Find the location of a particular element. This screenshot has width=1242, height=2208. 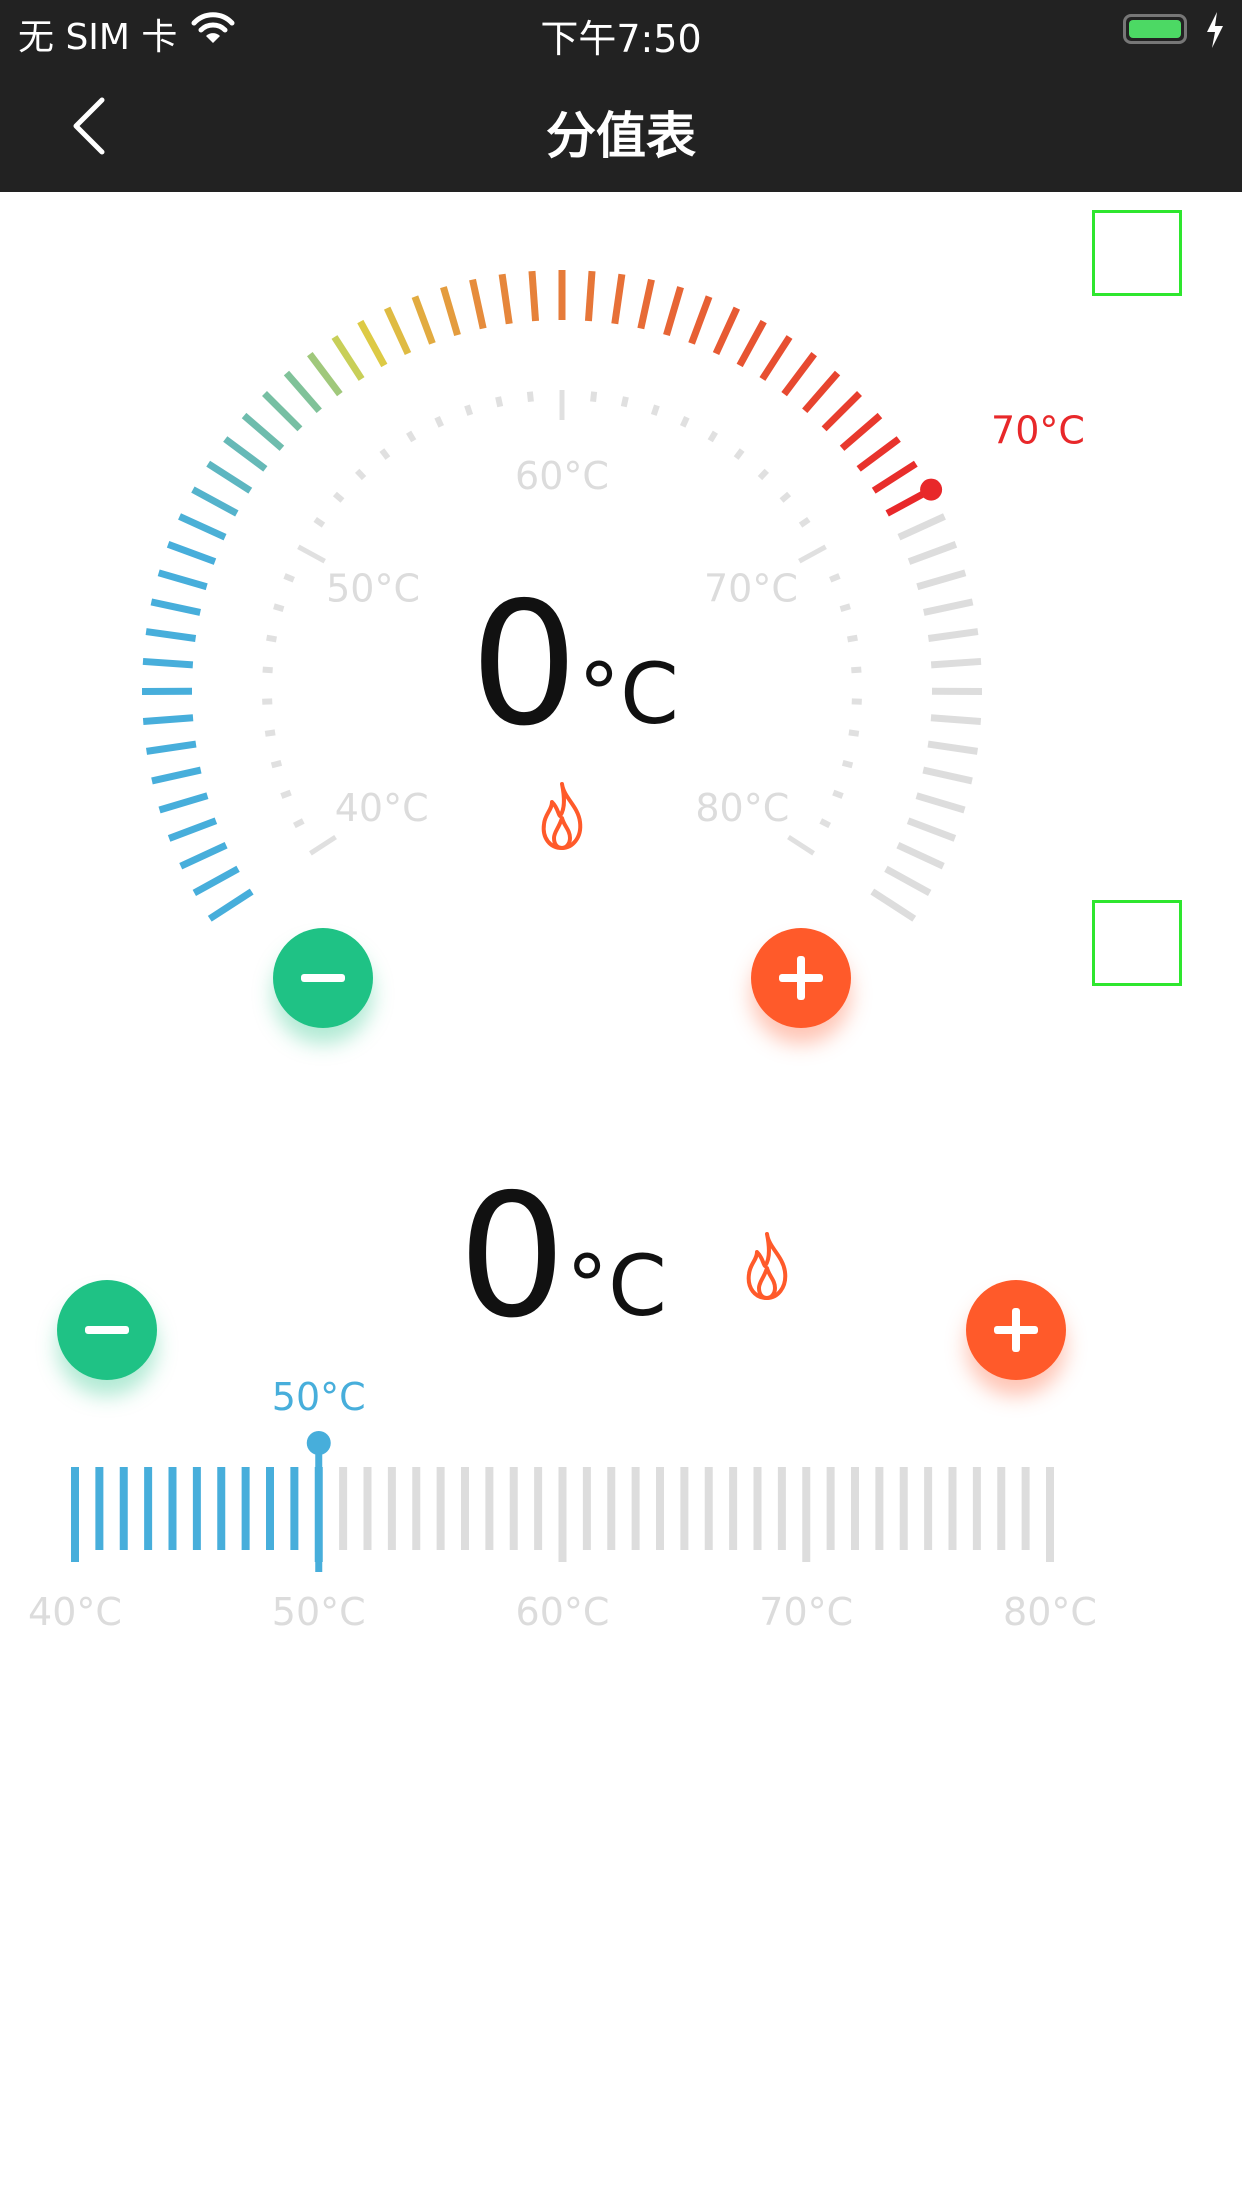

status-bar: 无 SIM 卡 下午7:50 is located at coordinates (621, 30).